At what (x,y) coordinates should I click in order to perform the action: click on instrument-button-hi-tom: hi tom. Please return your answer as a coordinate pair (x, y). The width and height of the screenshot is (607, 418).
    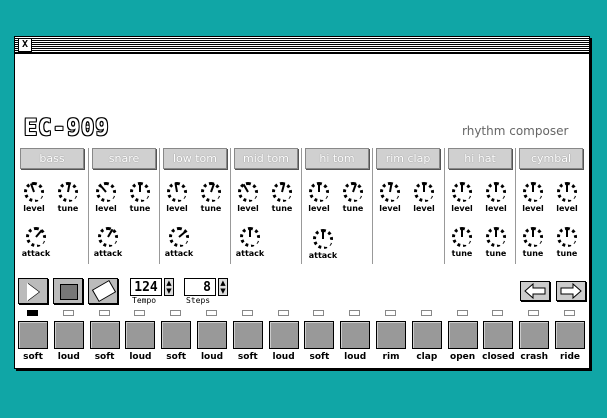
    Looking at the image, I should click on (337, 158).